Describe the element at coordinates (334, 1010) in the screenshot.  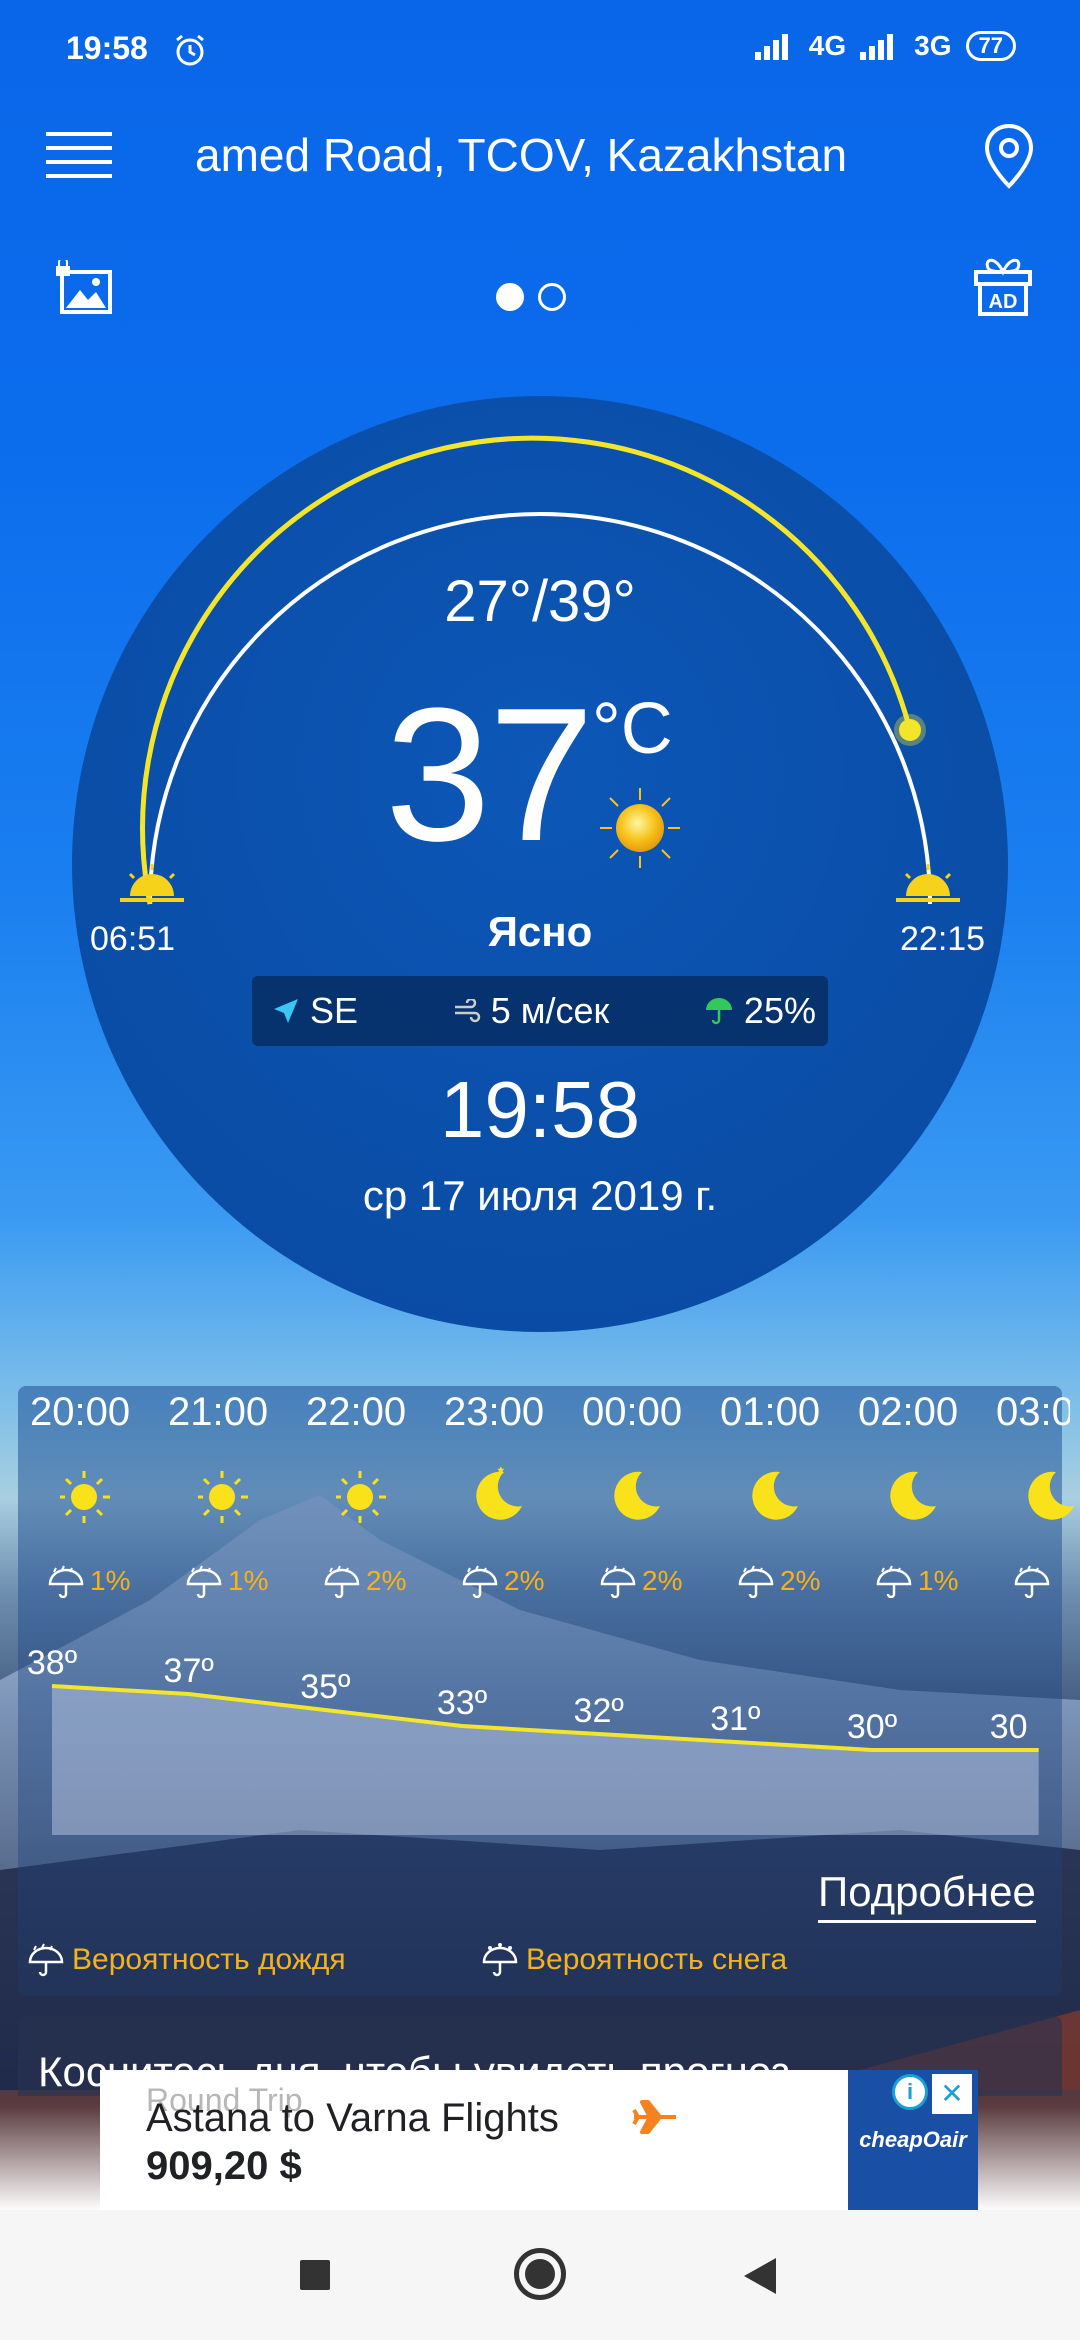
I see `wind-direction-label: SE` at that location.